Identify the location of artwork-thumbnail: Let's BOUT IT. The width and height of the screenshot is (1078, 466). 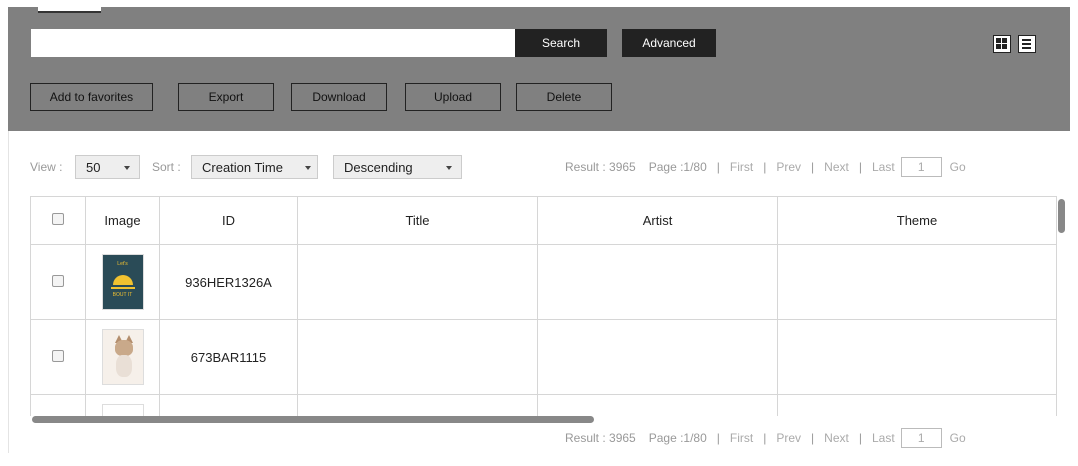
(122, 282).